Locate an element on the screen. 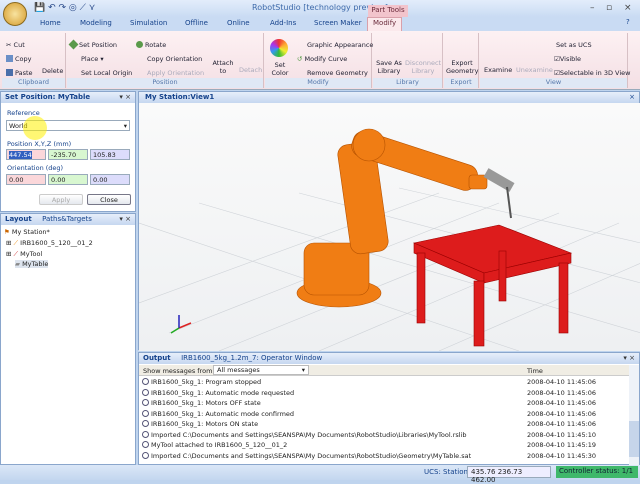 Image resolution: width=640 pixels, height=484 pixels. place-button: Place ▾ is located at coordinates (92, 59).